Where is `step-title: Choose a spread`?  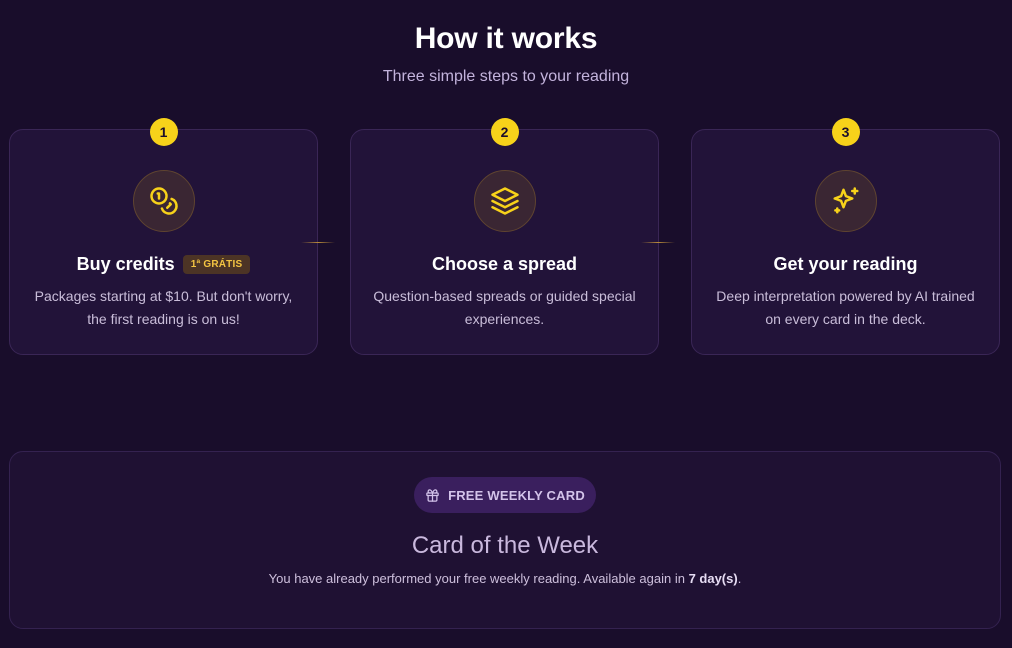
step-title: Choose a spread is located at coordinates (504, 264).